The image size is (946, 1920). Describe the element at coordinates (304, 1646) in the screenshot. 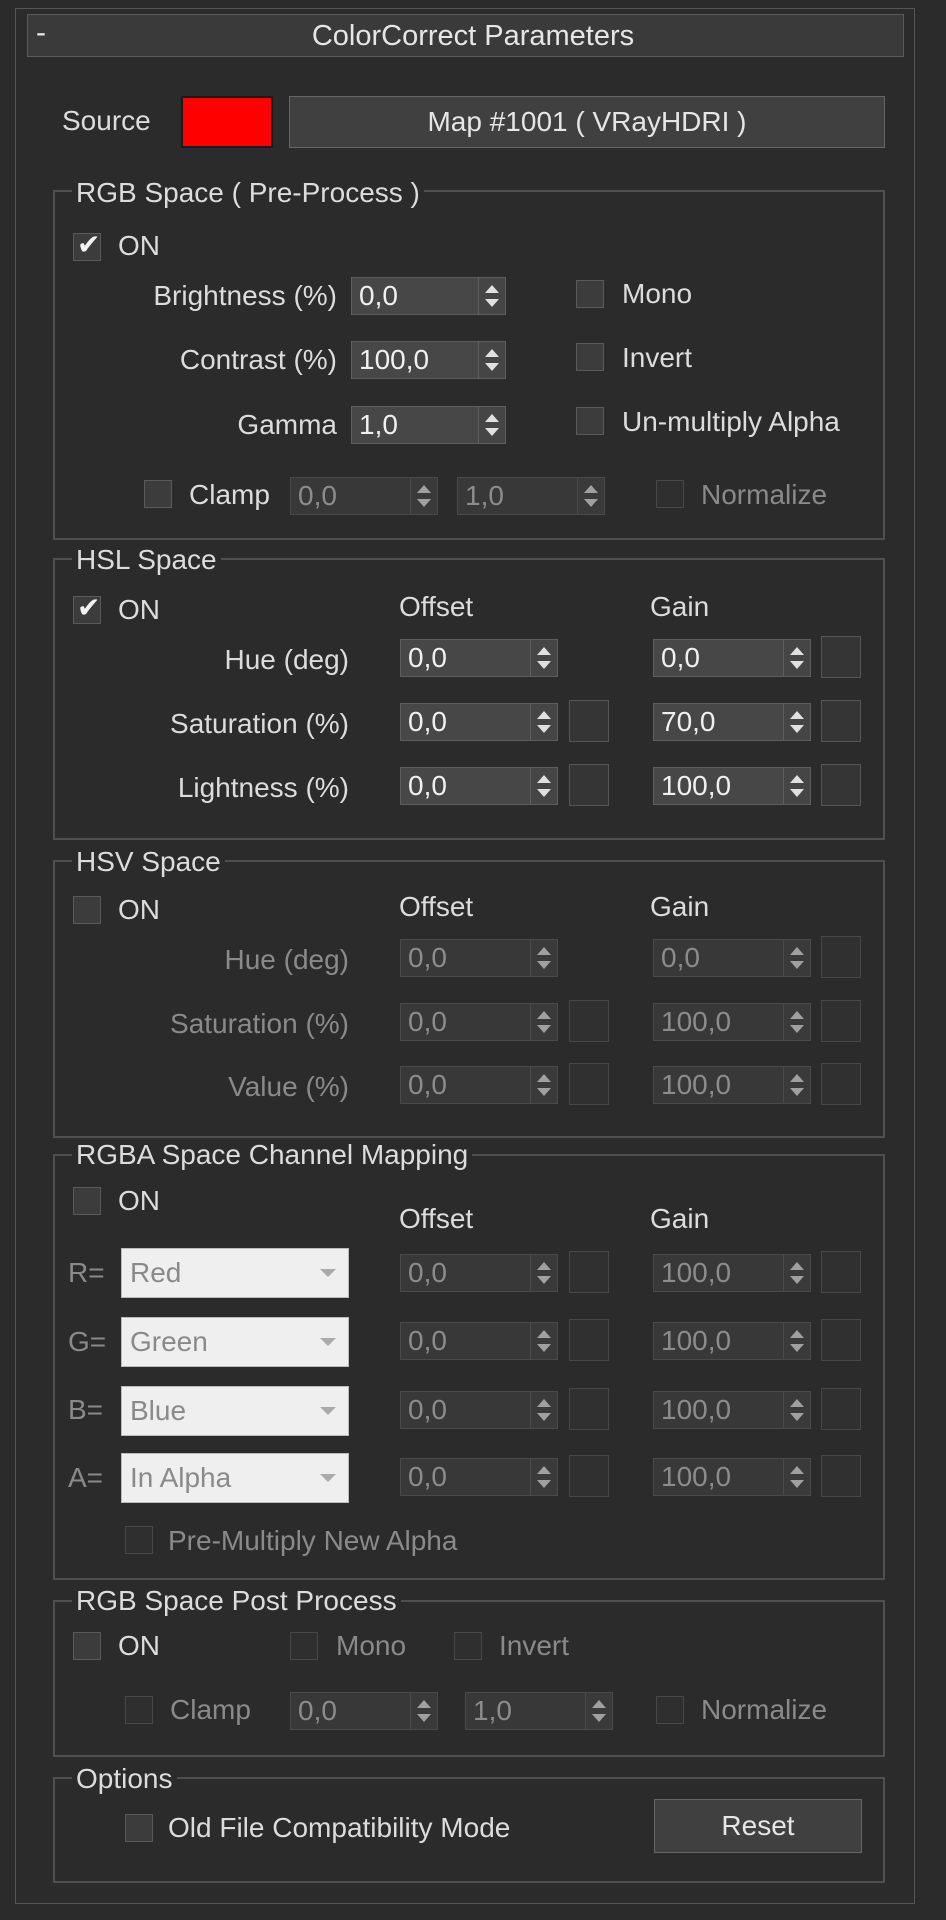

I see `rgb-post-mono-checkbox` at that location.